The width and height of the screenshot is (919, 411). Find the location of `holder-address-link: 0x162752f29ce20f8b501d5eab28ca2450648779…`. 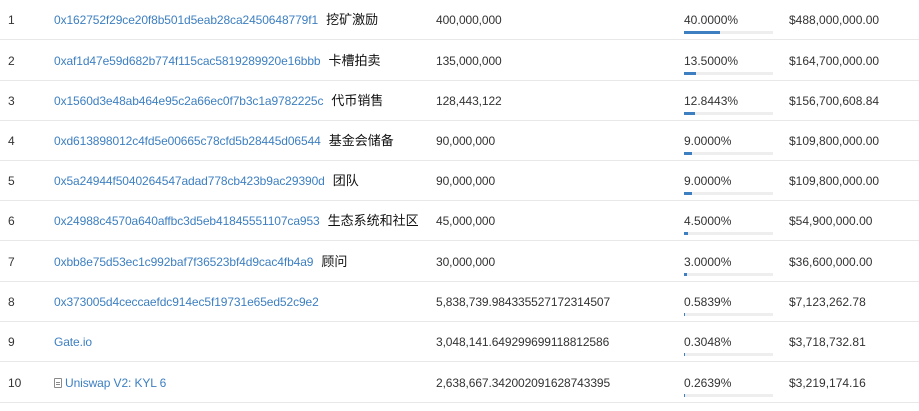

holder-address-link: 0x162752f29ce20f8b501d5eab28ca2450648779… is located at coordinates (186, 20).